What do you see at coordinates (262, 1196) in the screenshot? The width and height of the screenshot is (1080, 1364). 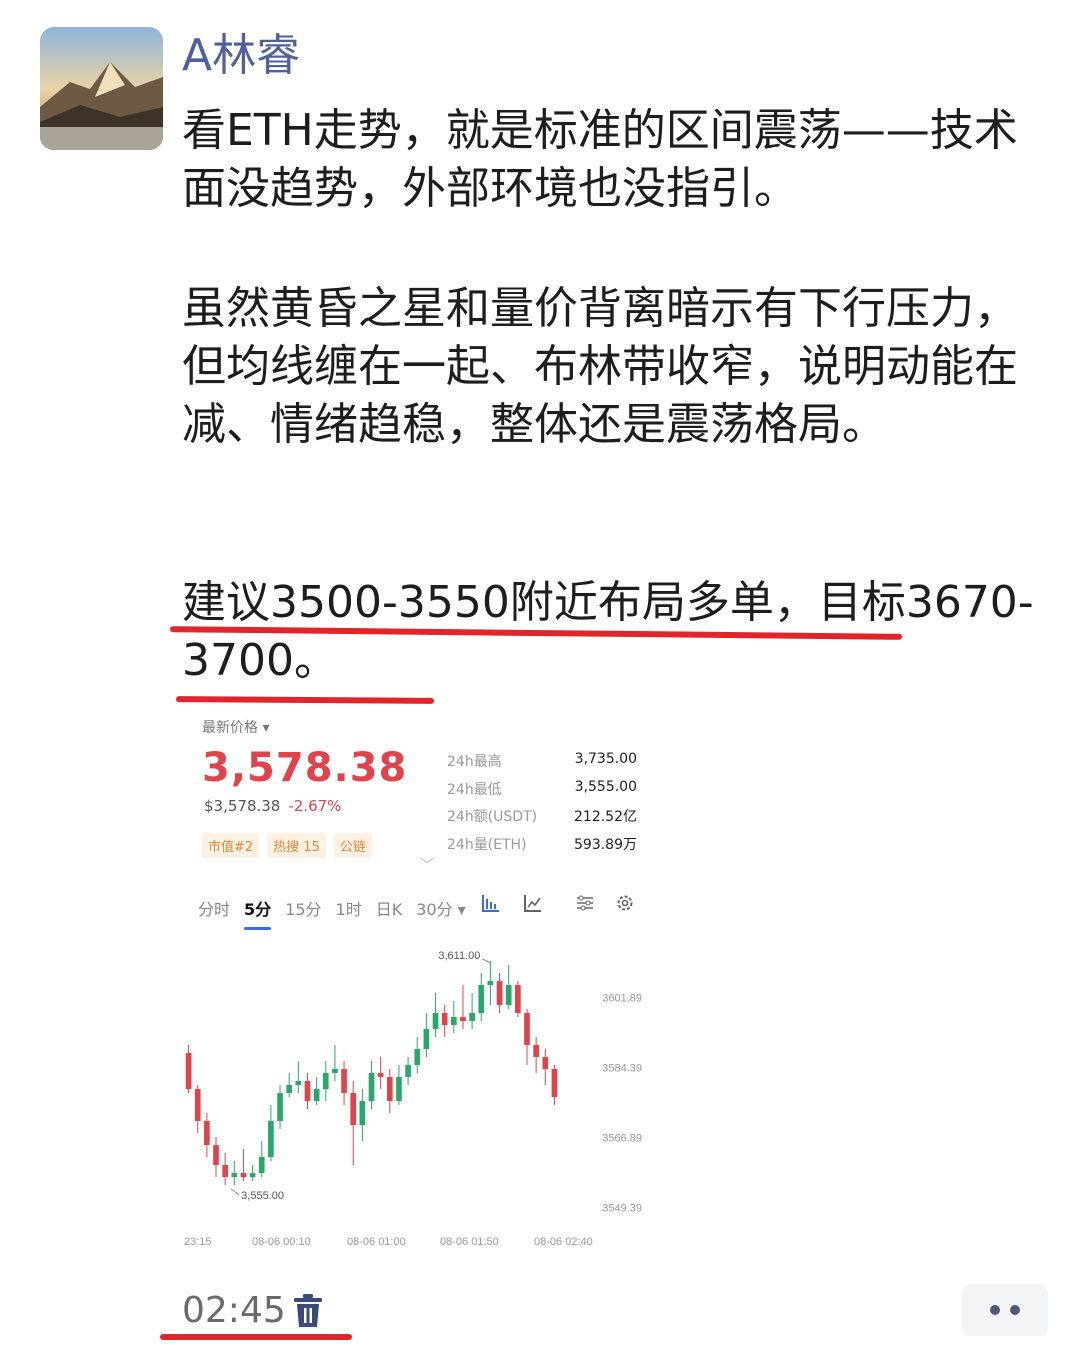 I see `low-annotation-label: 3,555.00` at bounding box center [262, 1196].